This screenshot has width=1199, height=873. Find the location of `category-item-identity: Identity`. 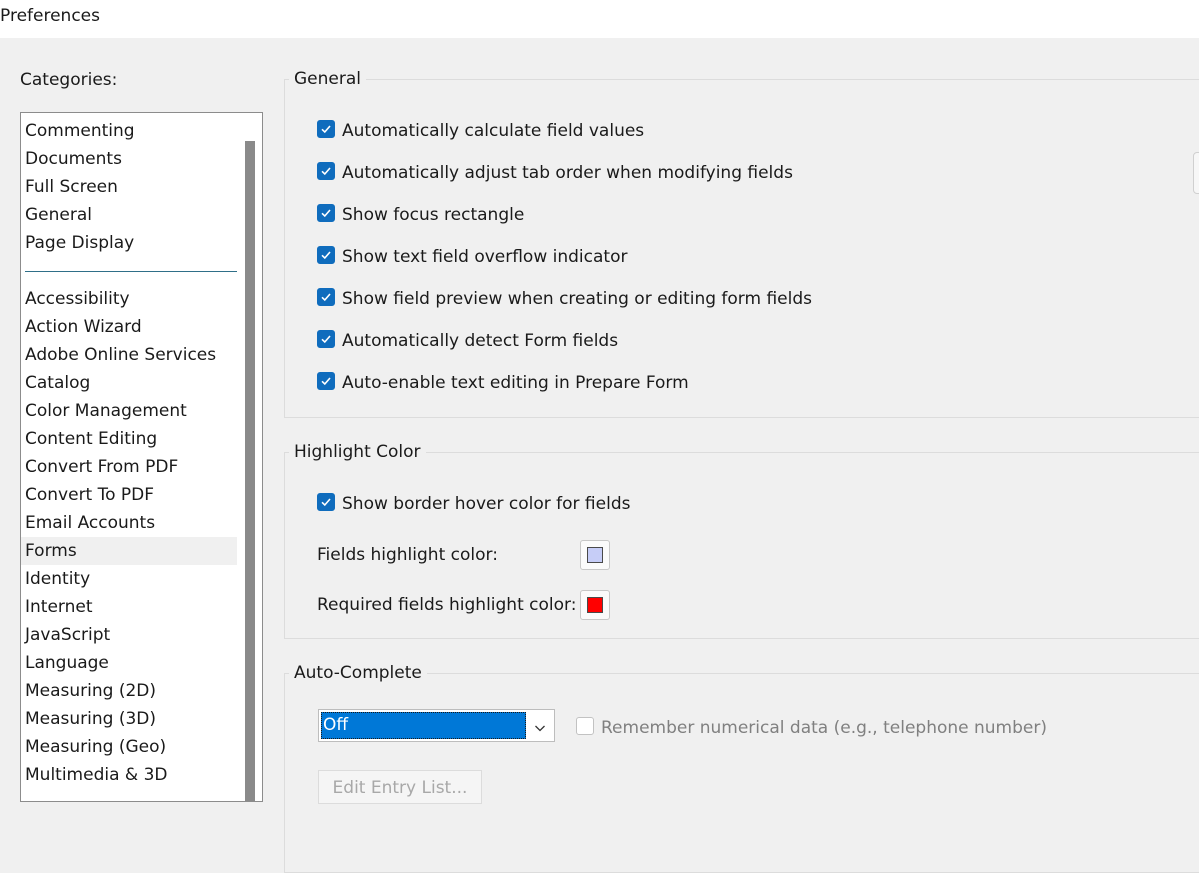

category-item-identity: Identity is located at coordinates (129, 579).